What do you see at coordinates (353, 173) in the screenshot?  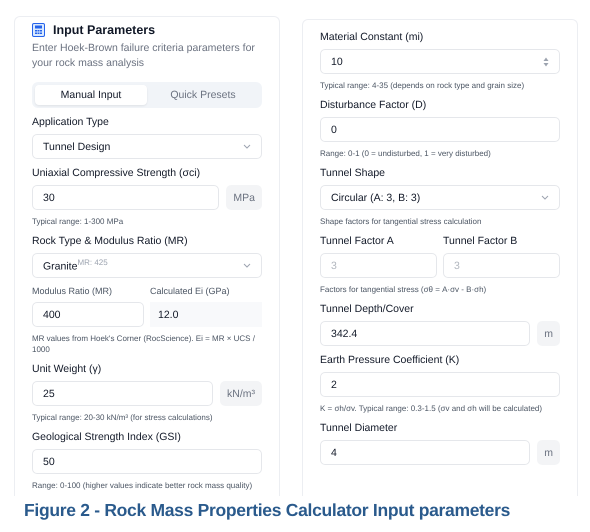 I see `field-label: Tunnel Shape` at bounding box center [353, 173].